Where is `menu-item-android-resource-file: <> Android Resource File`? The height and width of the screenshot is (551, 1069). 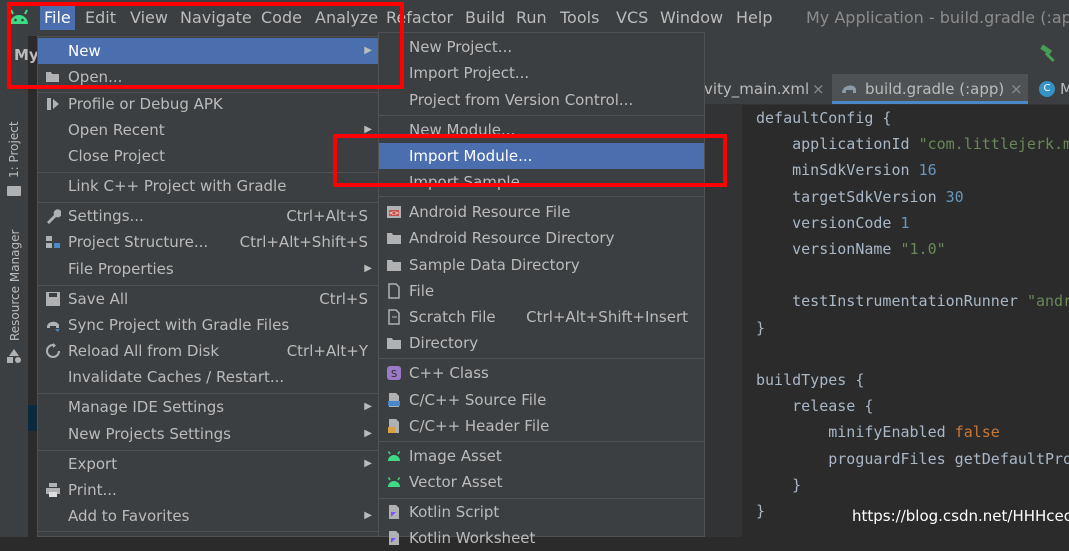 menu-item-android-resource-file: <> Android Resource File is located at coordinates (541, 212).